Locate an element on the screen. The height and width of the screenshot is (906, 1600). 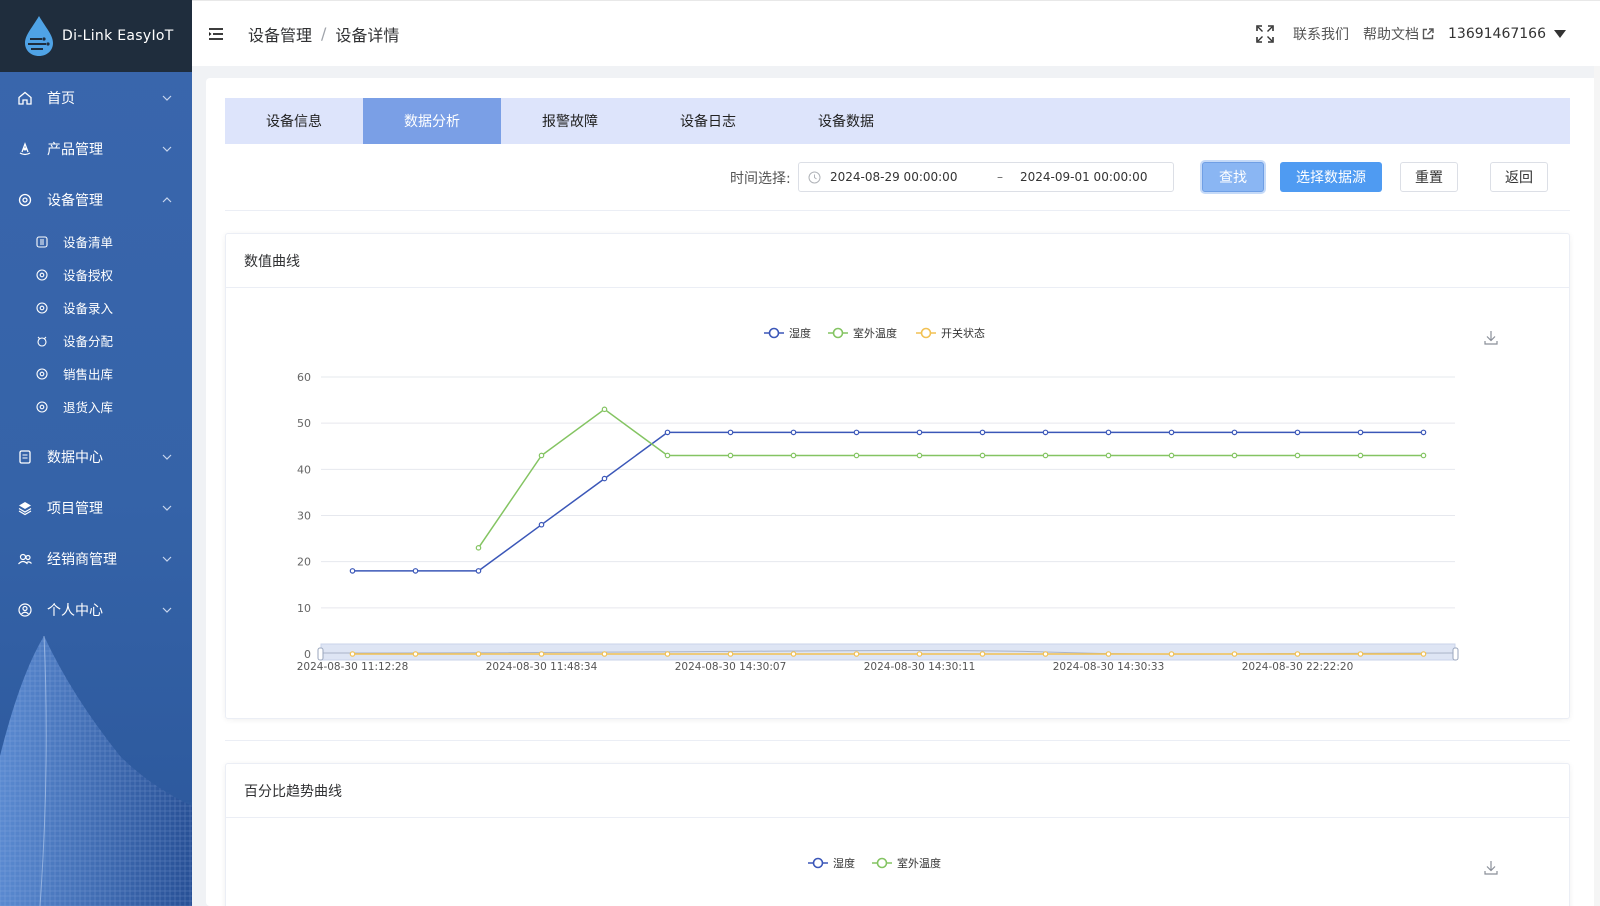
sidebar-item-label: 个人中心 is located at coordinates (75, 610).